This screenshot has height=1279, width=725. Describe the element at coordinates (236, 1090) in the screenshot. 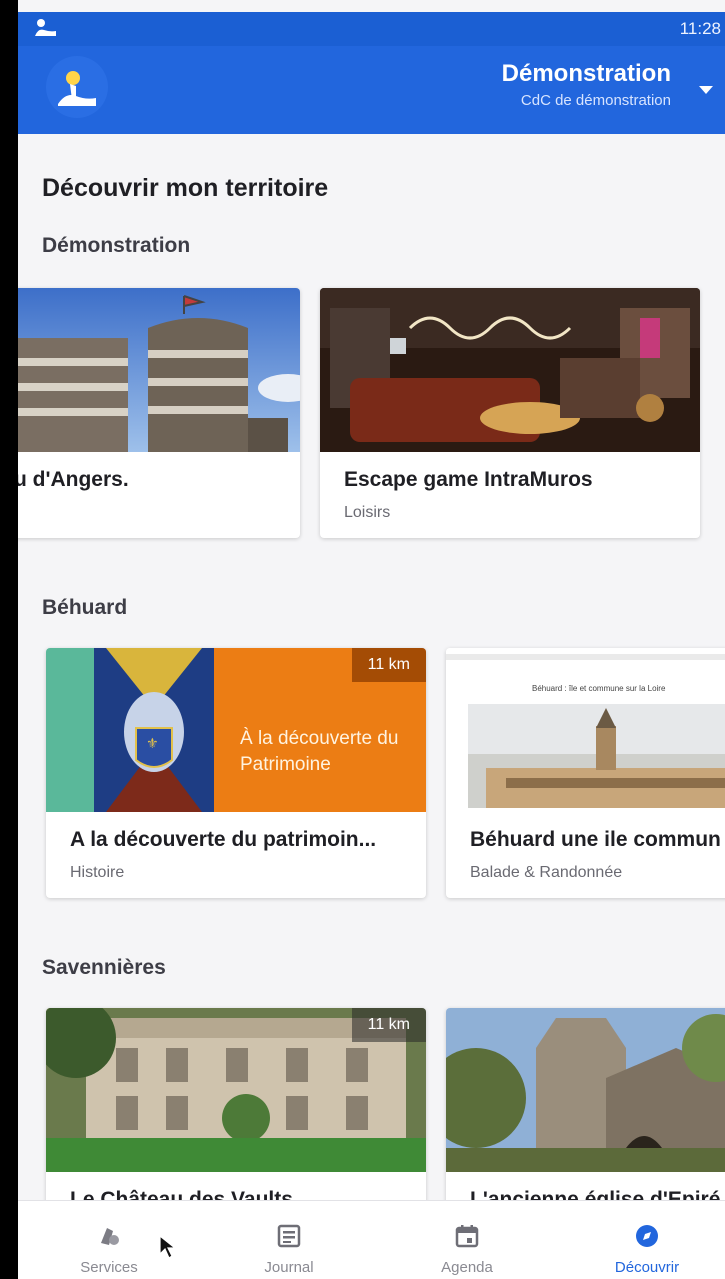

I see `place-image-chateau: 11 km` at that location.